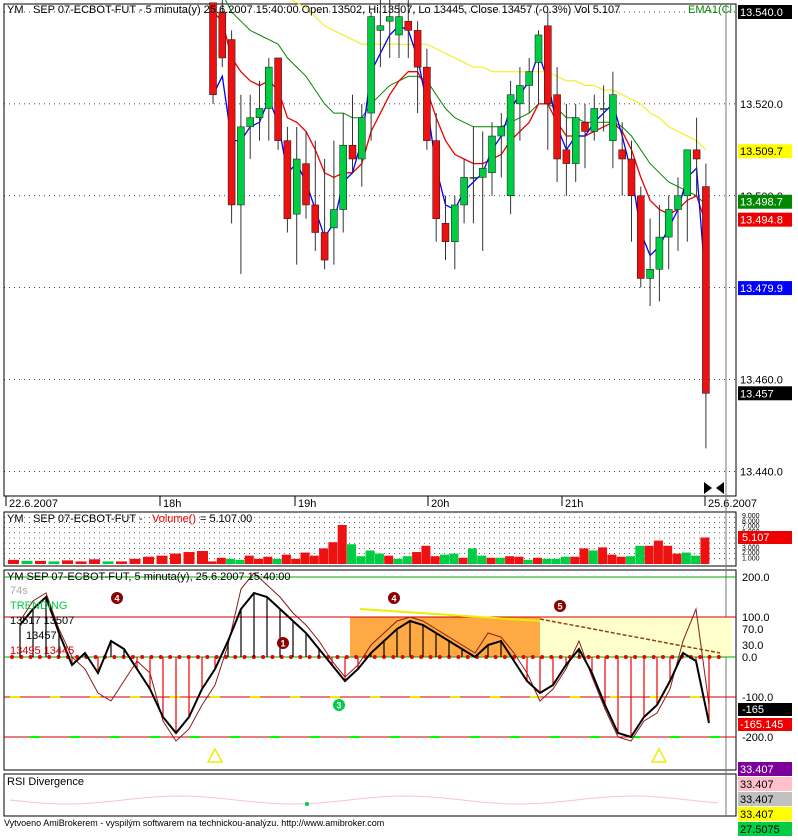 The image size is (798, 840). What do you see at coordinates (761, 725) in the screenshot?
I see `indicator-badge-b-text: -165.145` at bounding box center [761, 725].